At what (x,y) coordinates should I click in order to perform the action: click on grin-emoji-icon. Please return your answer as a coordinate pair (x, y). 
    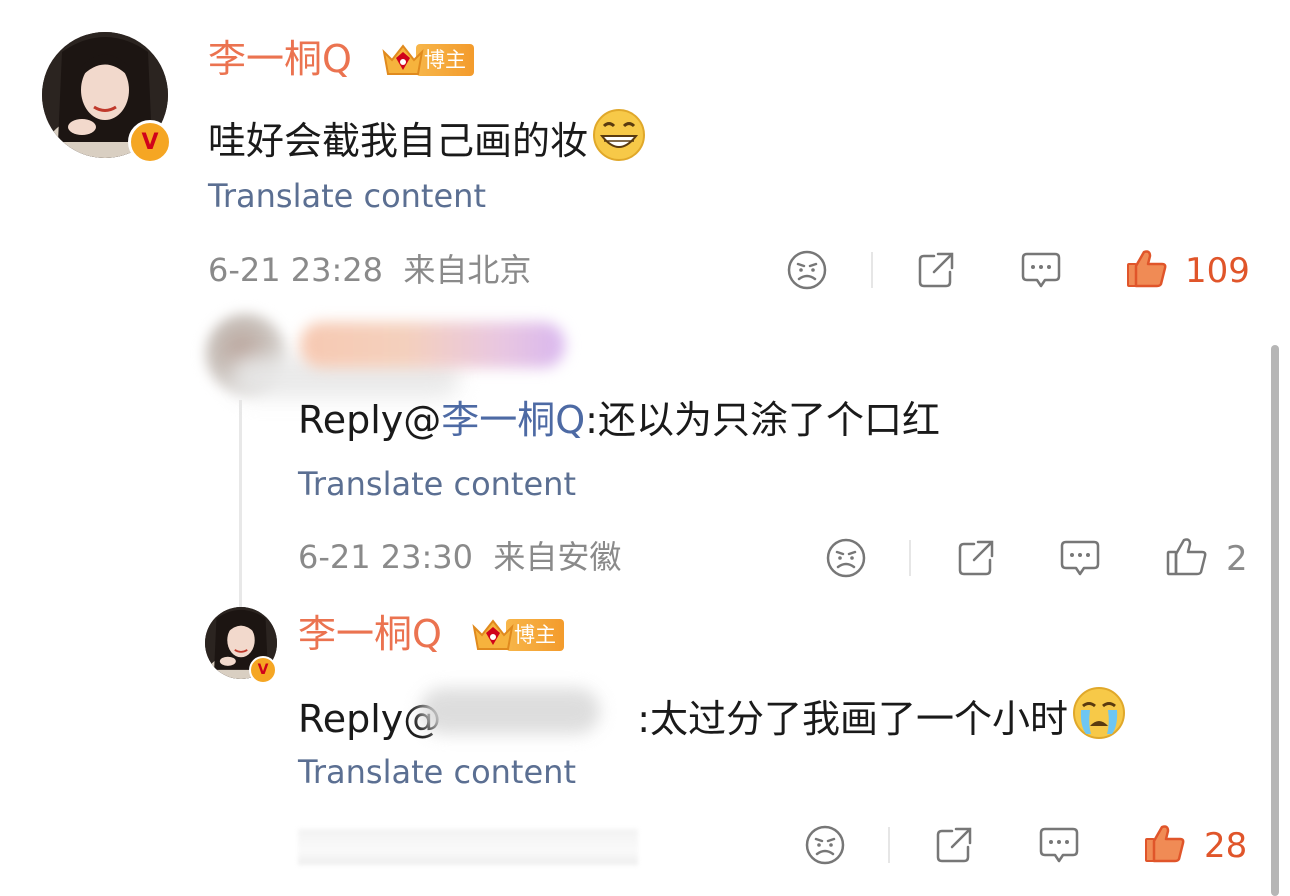
    Looking at the image, I should click on (619, 140).